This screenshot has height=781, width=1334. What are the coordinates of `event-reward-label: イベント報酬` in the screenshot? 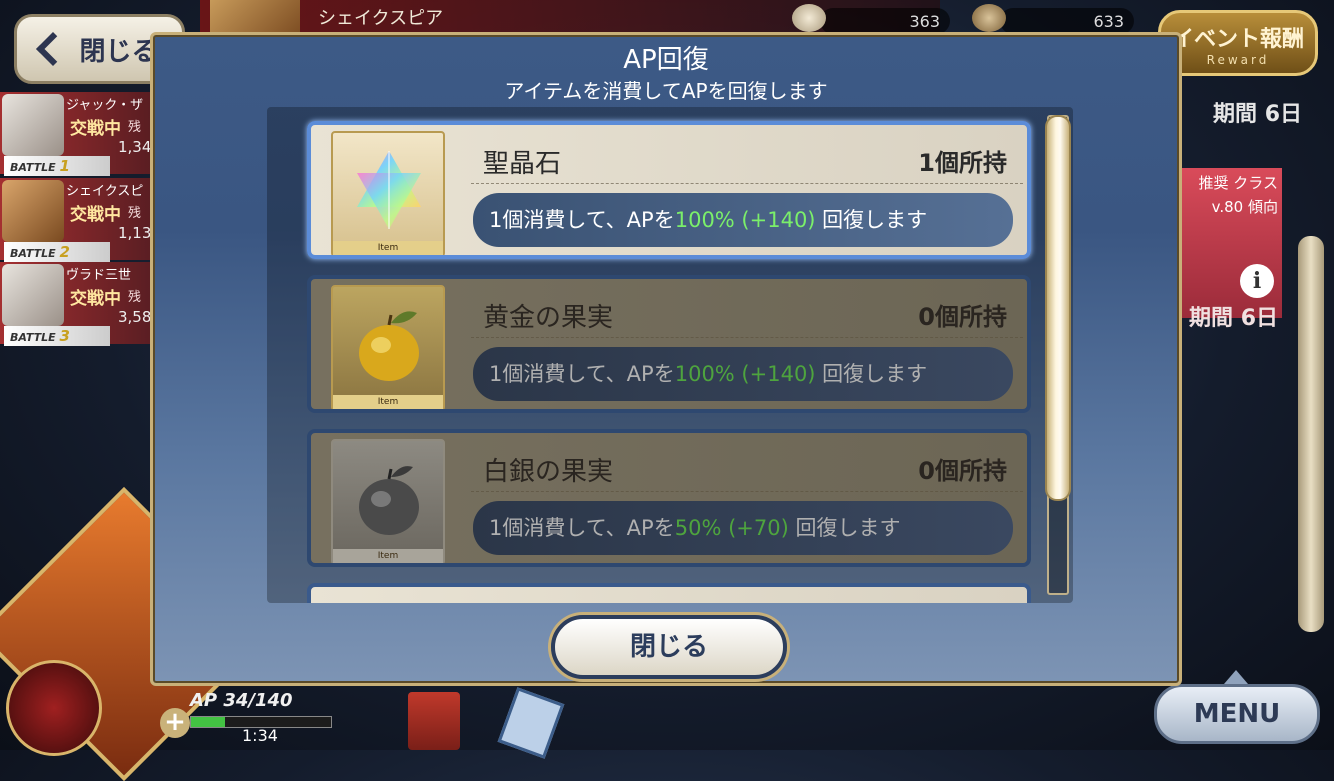 It's located at (1237, 39).